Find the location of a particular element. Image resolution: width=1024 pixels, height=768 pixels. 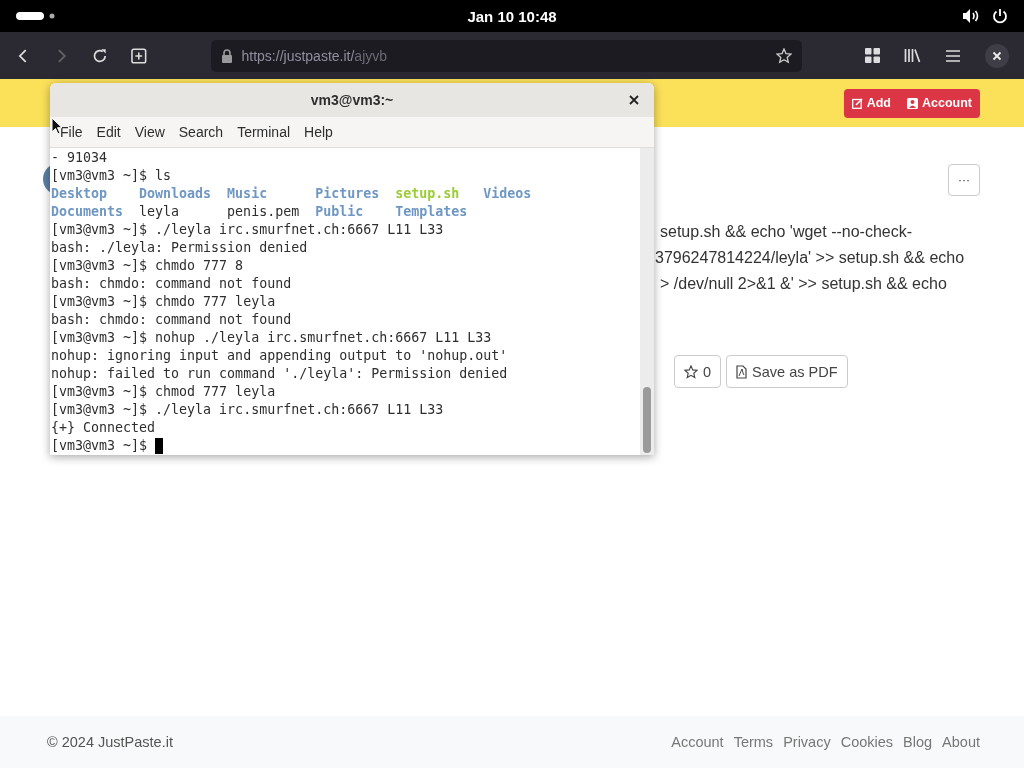

terminal-line: - 91034 is located at coordinates (80, 158).